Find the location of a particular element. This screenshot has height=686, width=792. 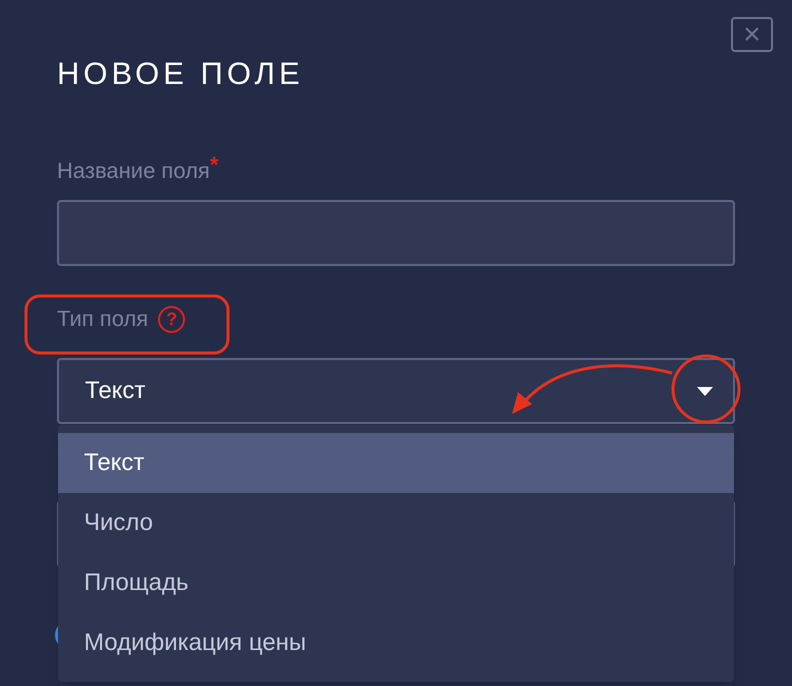

dialog-title: НОВОЕ ПОЛЕ is located at coordinates (181, 74).